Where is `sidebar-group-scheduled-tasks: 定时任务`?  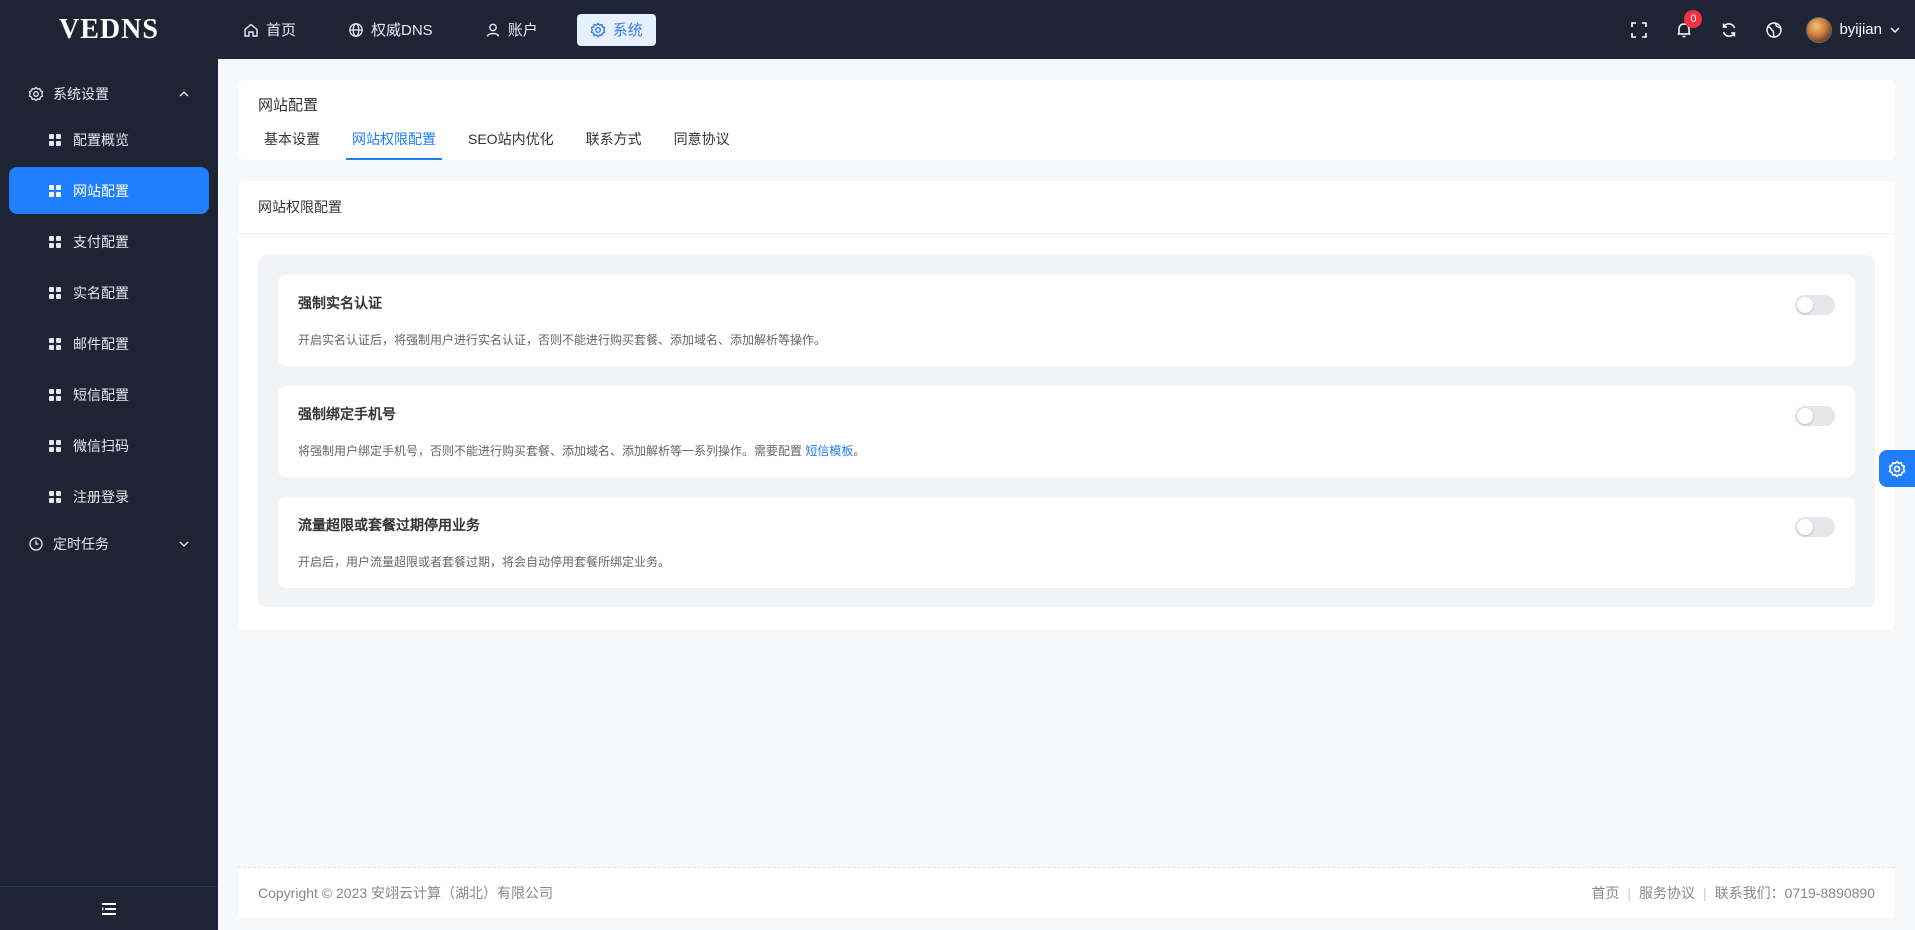 sidebar-group-scheduled-tasks: 定时任务 is located at coordinates (109, 544).